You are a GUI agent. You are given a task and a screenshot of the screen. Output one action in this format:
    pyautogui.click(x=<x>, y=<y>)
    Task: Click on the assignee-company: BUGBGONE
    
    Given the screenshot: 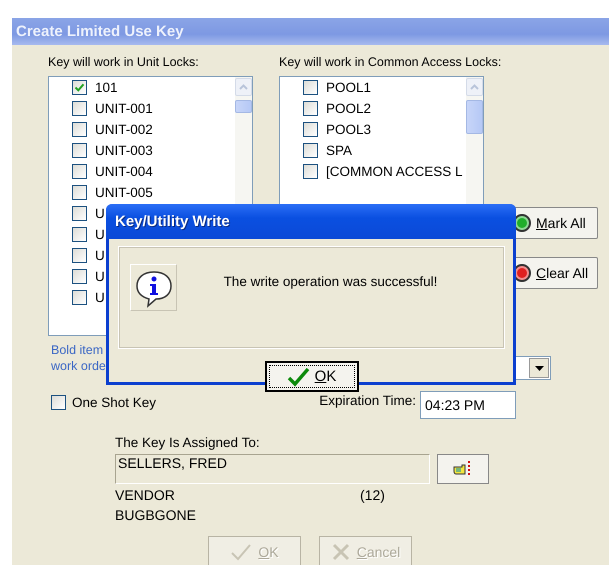 What is the action you would take?
    pyautogui.click(x=156, y=515)
    